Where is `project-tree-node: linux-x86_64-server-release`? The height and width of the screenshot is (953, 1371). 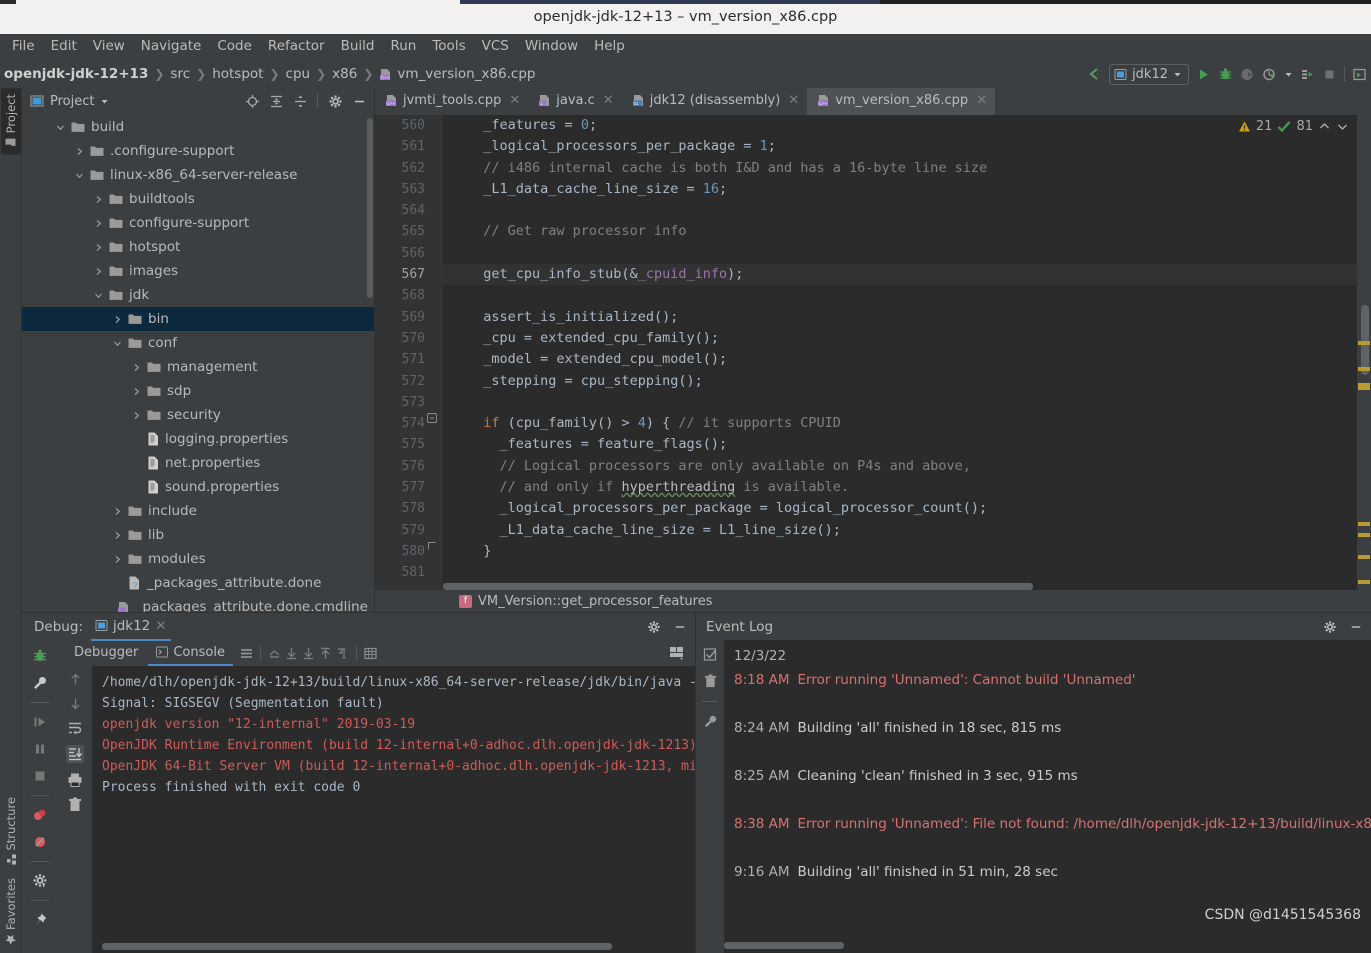 project-tree-node: linux-x86_64-server-release is located at coordinates (198, 175).